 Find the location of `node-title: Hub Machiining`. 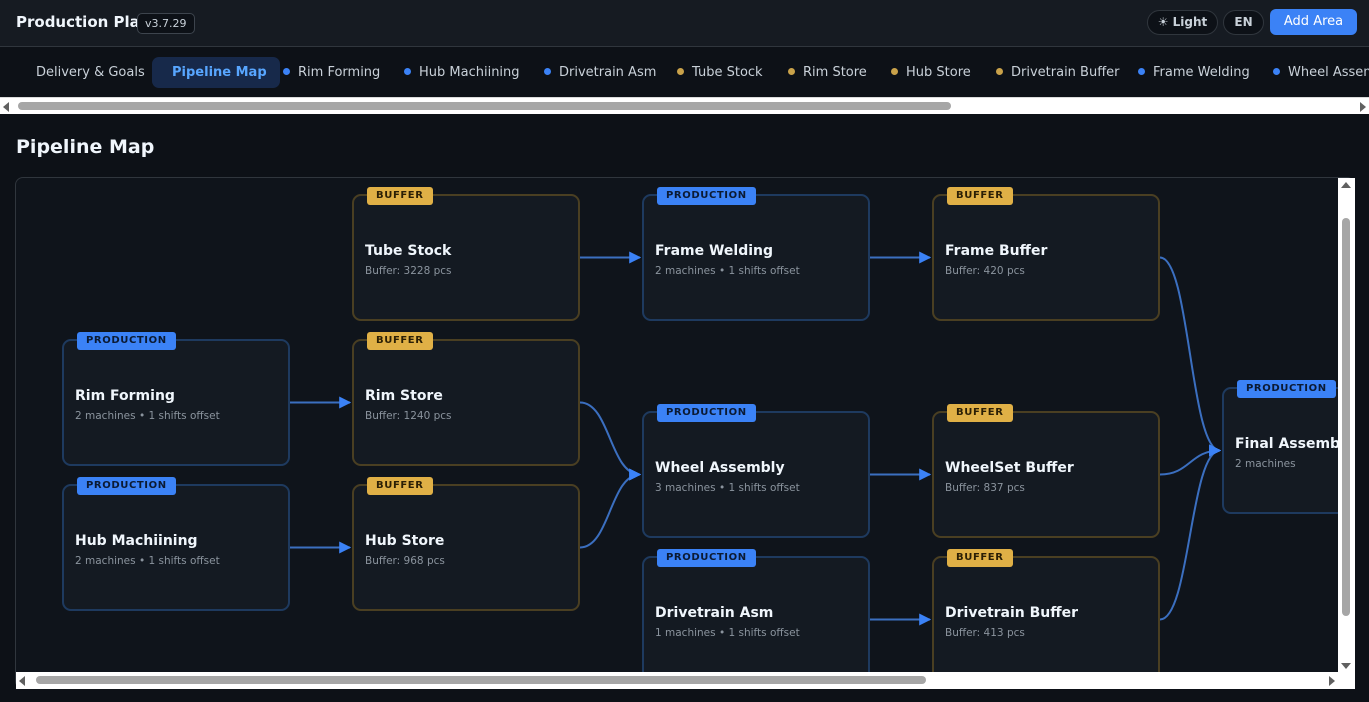

node-title: Hub Machiining is located at coordinates (136, 541).